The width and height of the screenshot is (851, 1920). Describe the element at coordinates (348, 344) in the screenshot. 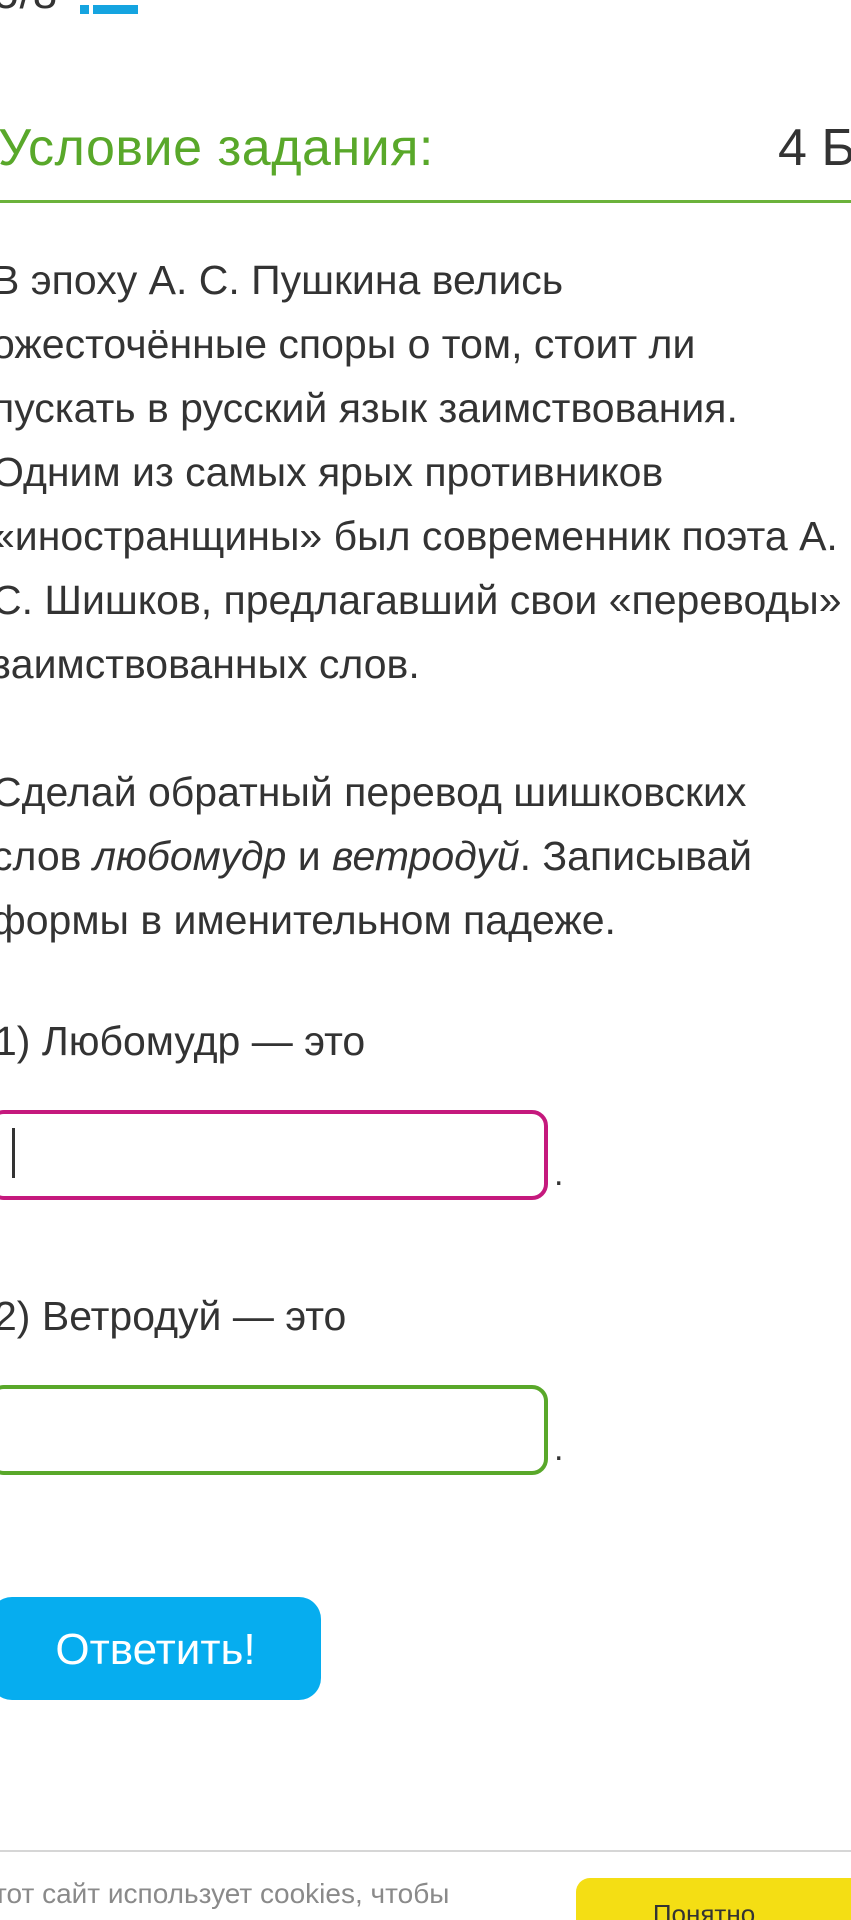

I see `task-line: ожесточённые споры о том, стоит ли` at that location.